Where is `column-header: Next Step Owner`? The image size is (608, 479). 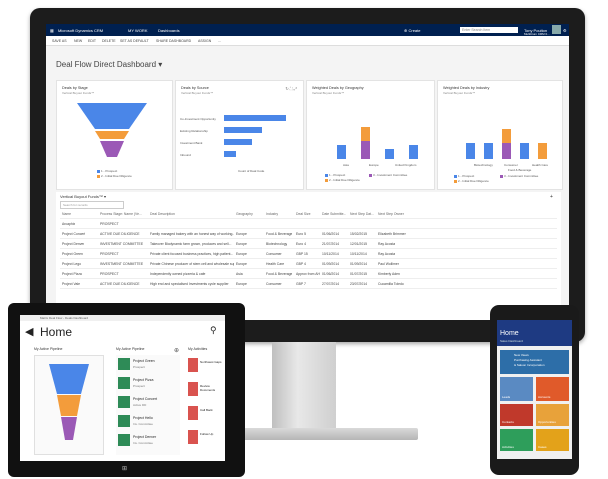 column-header: Next Step Owner is located at coordinates (391, 214).